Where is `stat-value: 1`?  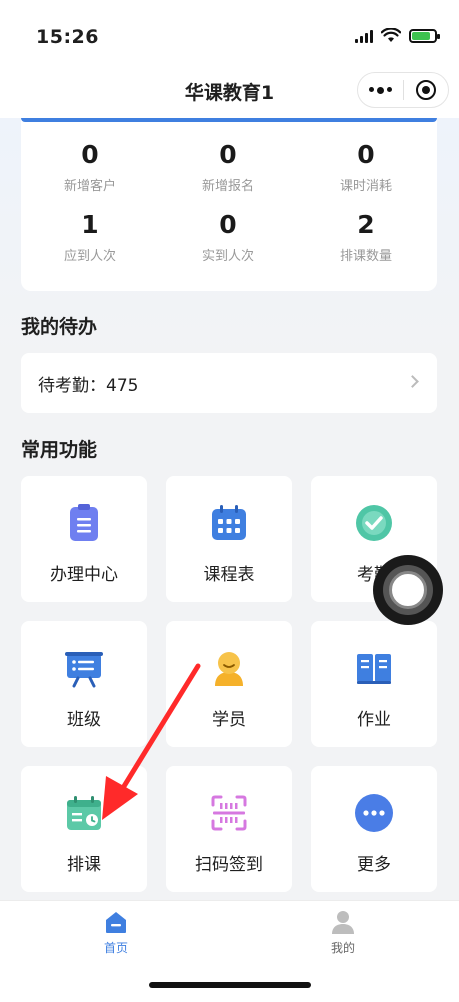 stat-value: 1 is located at coordinates (90, 224).